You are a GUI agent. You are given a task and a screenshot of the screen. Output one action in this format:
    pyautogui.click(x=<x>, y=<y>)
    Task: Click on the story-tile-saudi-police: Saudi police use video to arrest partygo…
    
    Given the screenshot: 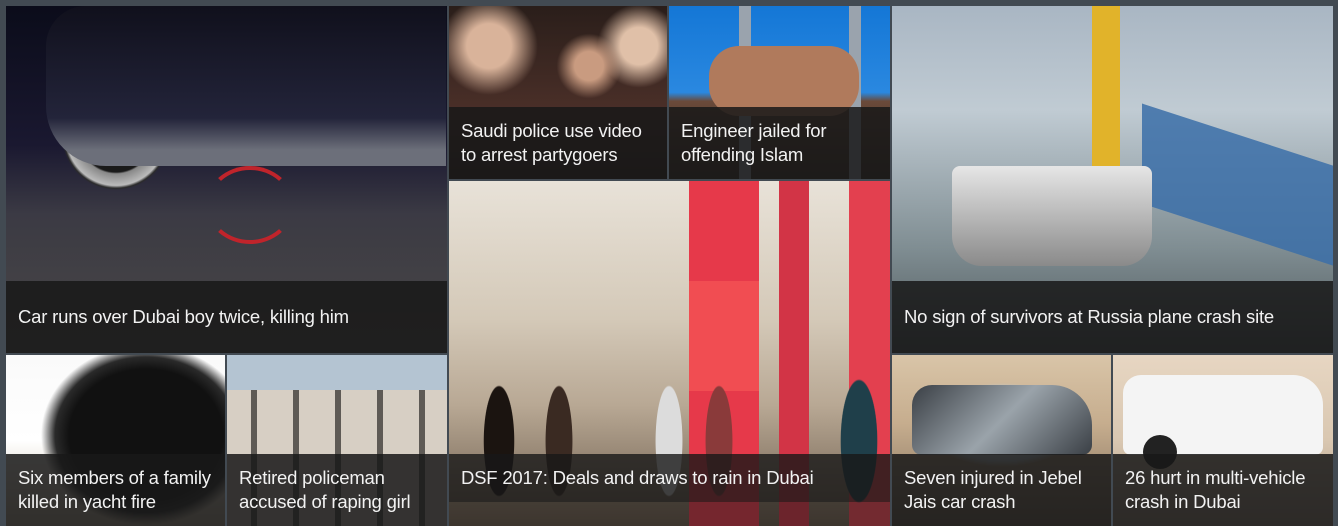 What is the action you would take?
    pyautogui.click(x=558, y=92)
    